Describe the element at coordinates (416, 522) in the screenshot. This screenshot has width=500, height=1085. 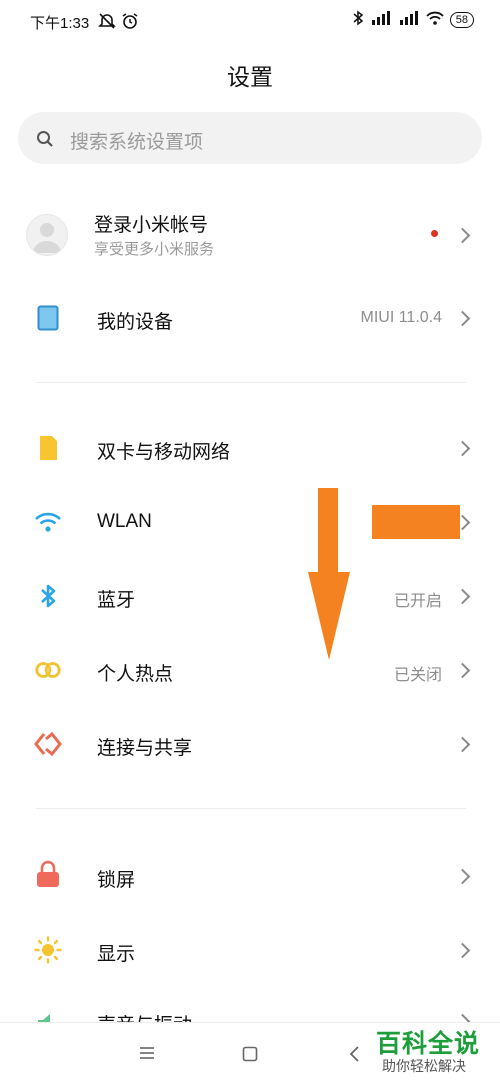
I see `annotation-bar` at that location.